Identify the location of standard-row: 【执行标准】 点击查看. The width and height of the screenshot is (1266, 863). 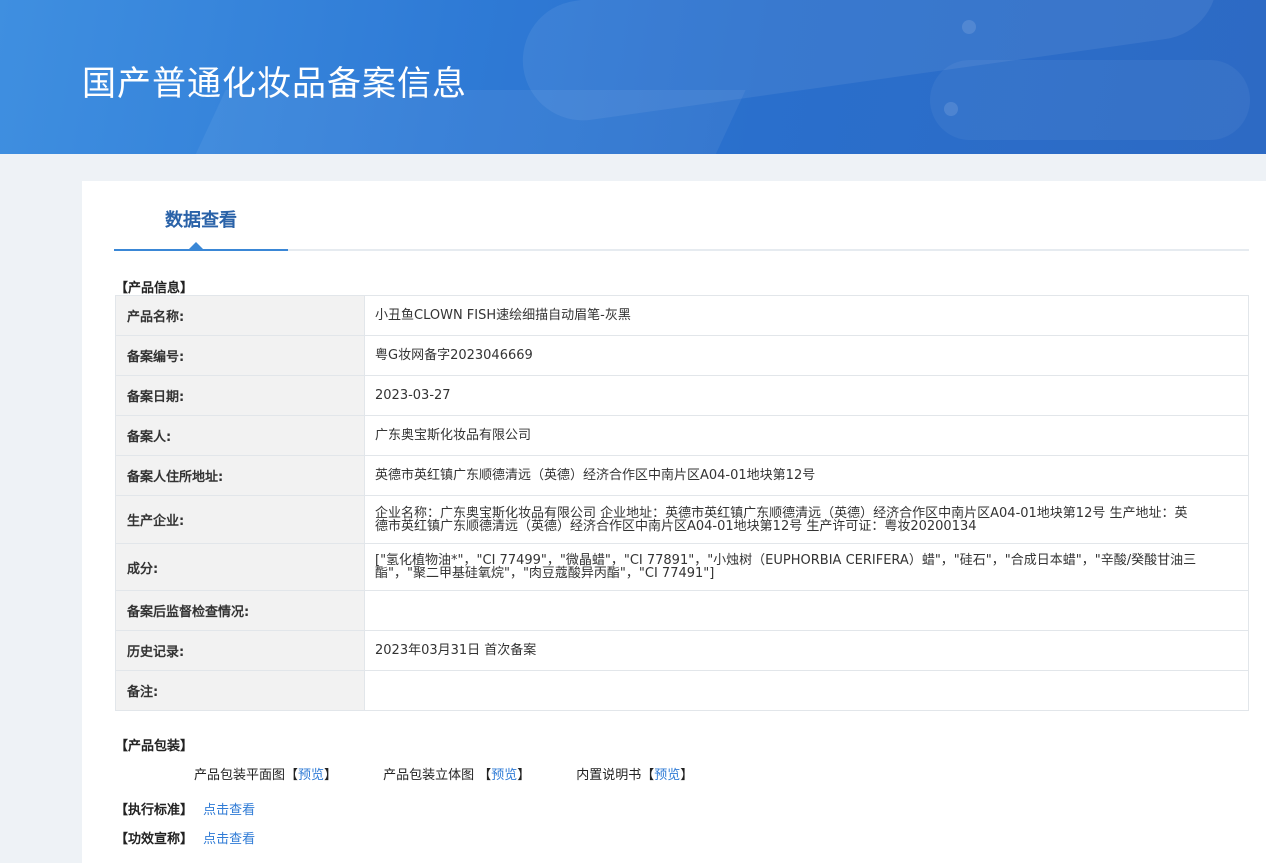
(185, 808).